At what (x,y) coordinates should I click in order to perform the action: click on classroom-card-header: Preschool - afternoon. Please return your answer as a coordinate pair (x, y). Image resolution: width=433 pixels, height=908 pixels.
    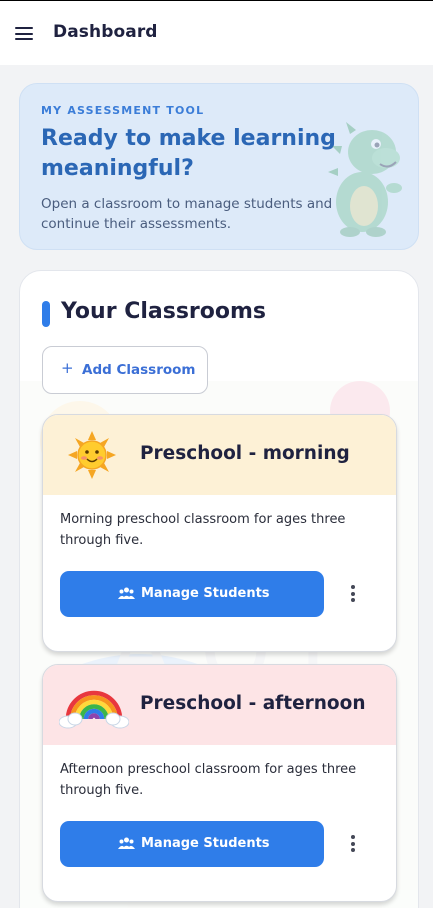
    Looking at the image, I should click on (219, 705).